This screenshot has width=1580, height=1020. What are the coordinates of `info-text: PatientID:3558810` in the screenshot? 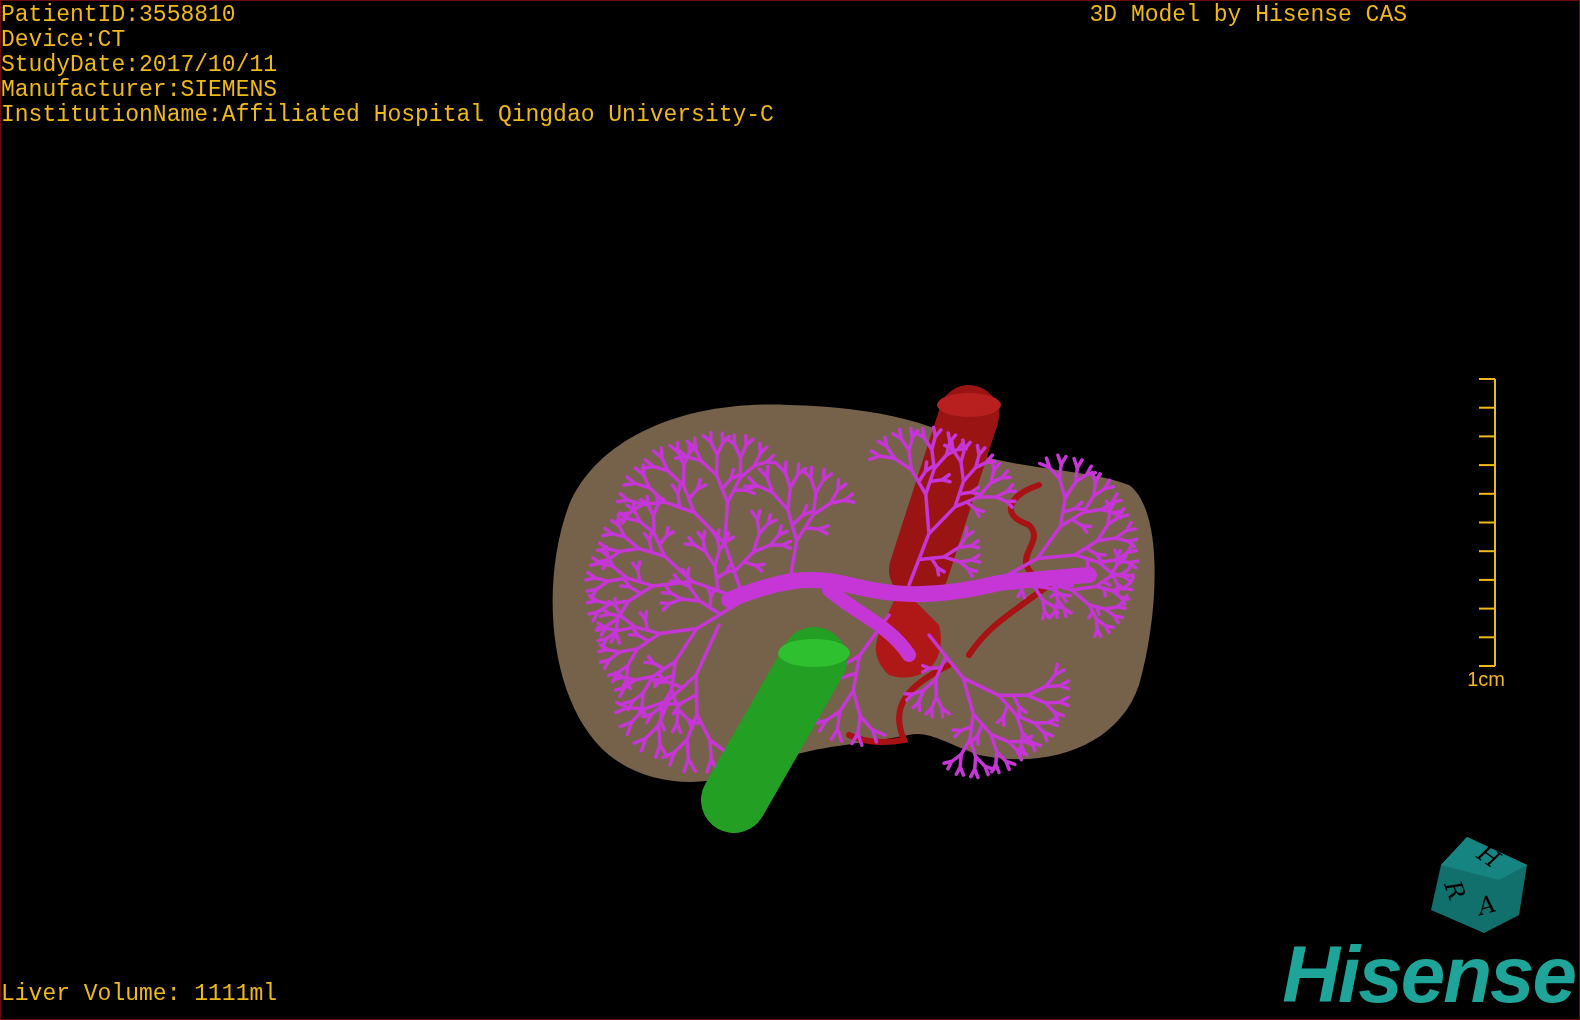 It's located at (119, 15).